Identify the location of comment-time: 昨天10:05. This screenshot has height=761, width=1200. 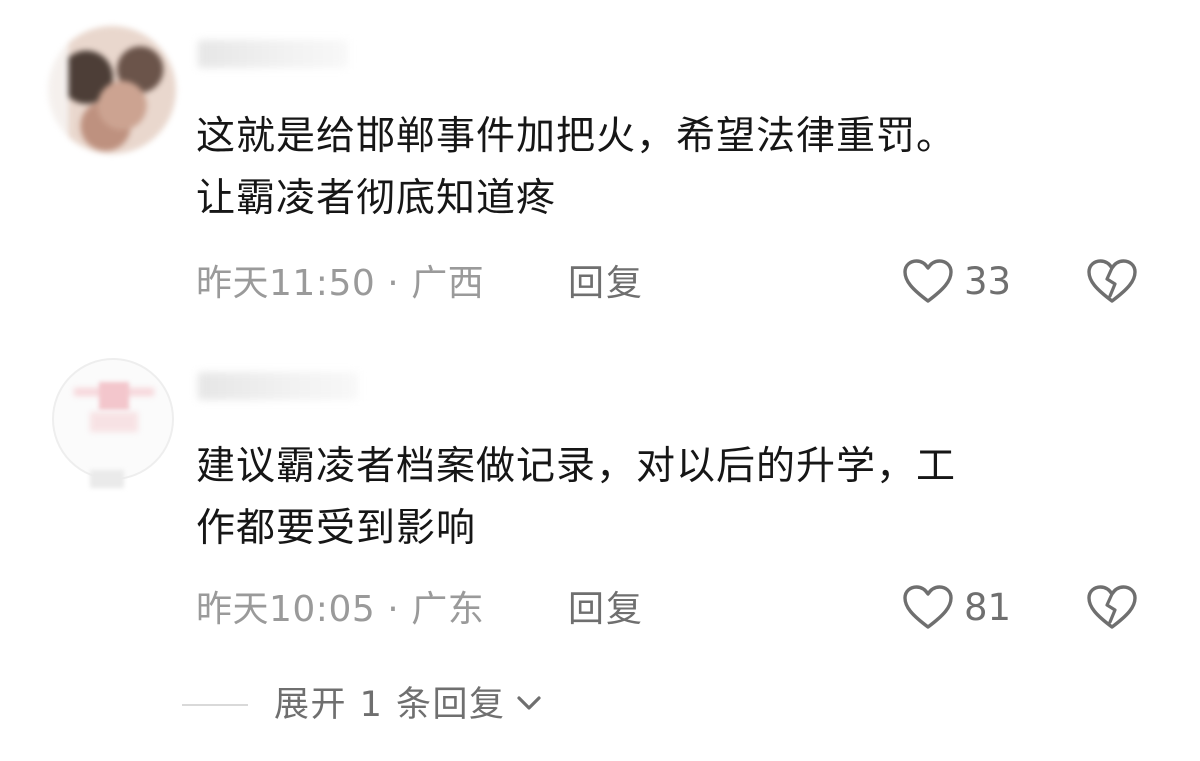
(286, 609).